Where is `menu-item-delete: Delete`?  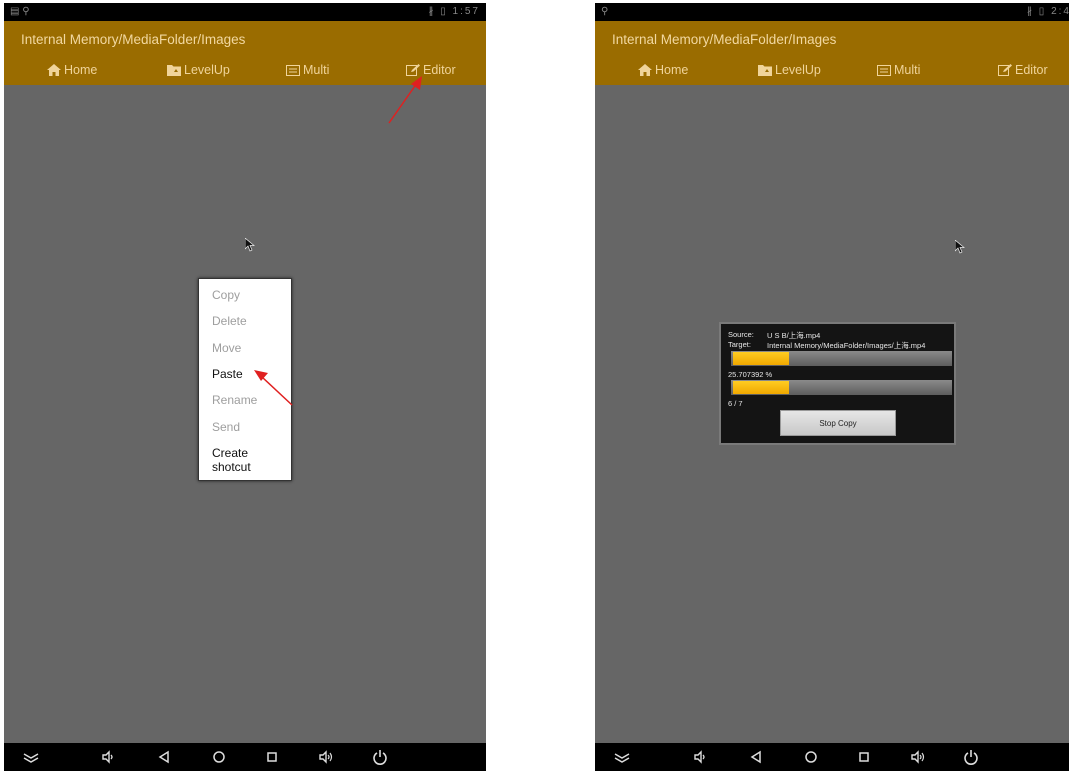 menu-item-delete: Delete is located at coordinates (229, 321).